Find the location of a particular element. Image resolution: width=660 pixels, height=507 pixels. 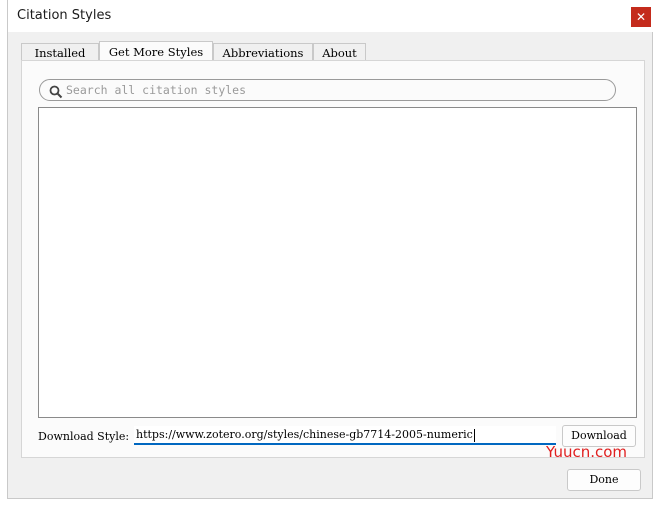

tab-abbreviations: Abbreviations is located at coordinates (263, 52).